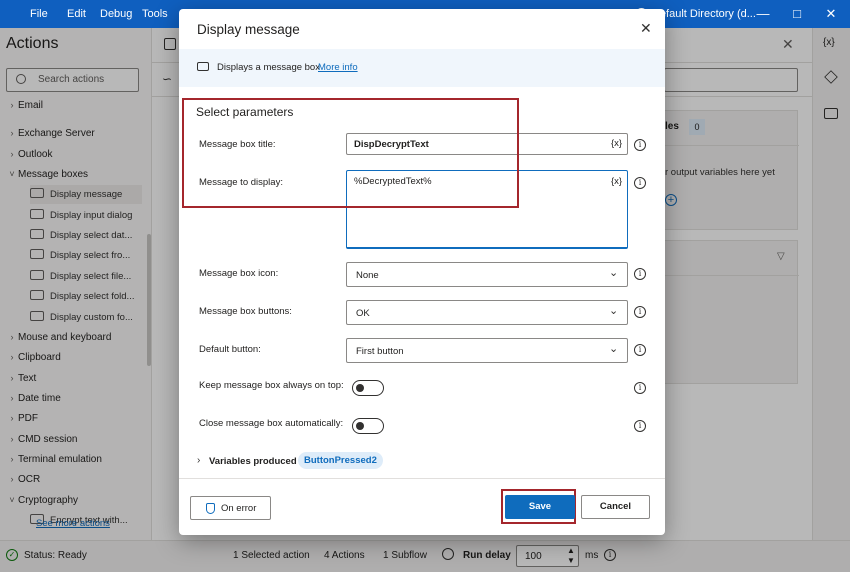 Image resolution: width=850 pixels, height=572 pixels. Describe the element at coordinates (487, 350) in the screenshot. I see `default-button-select: First button ⌄` at that location.